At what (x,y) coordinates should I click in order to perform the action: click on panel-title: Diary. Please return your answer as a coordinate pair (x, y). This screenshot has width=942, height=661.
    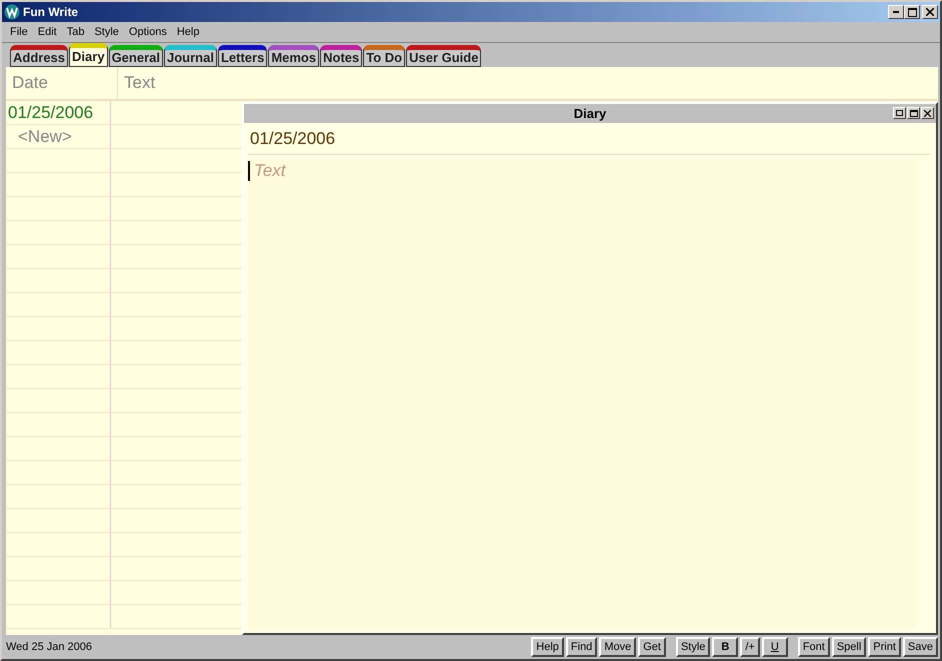
    Looking at the image, I should click on (590, 113).